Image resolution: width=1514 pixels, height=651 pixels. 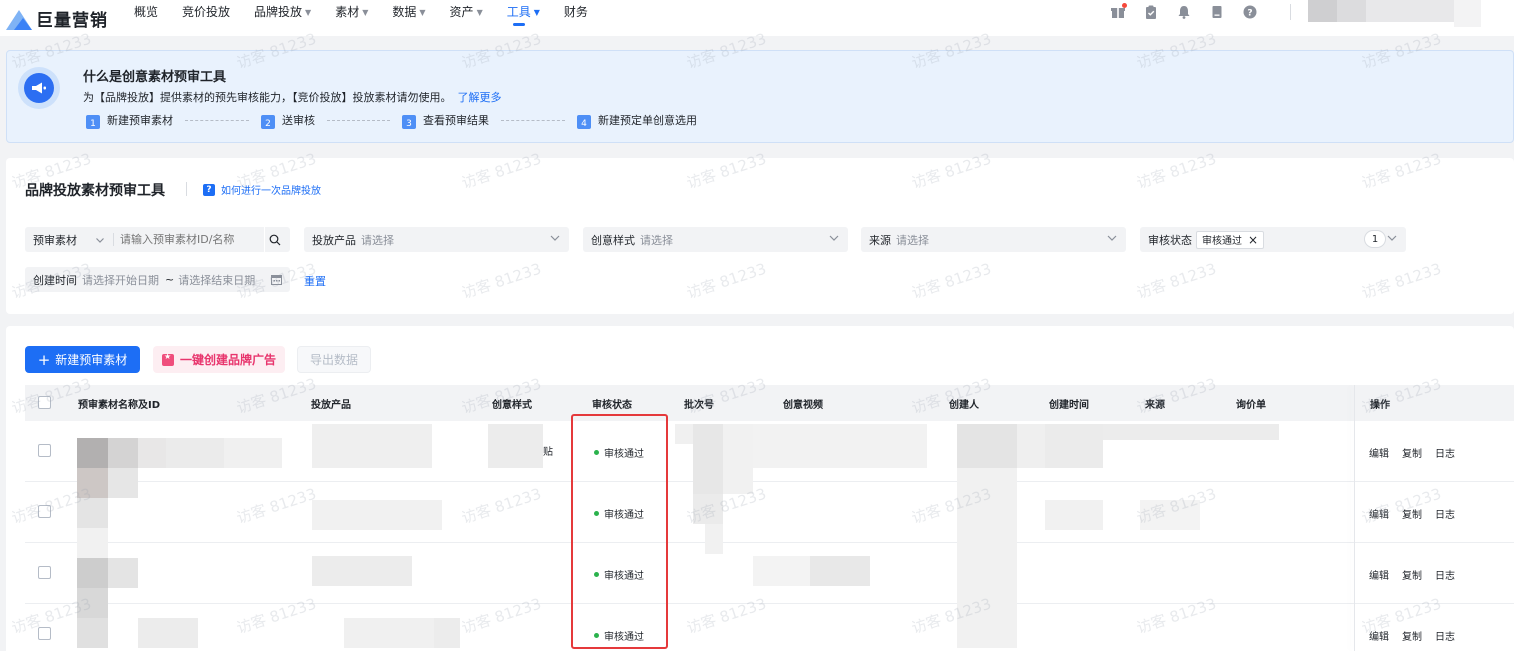 I want to click on user-name-blur, so click(x=1351, y=11).